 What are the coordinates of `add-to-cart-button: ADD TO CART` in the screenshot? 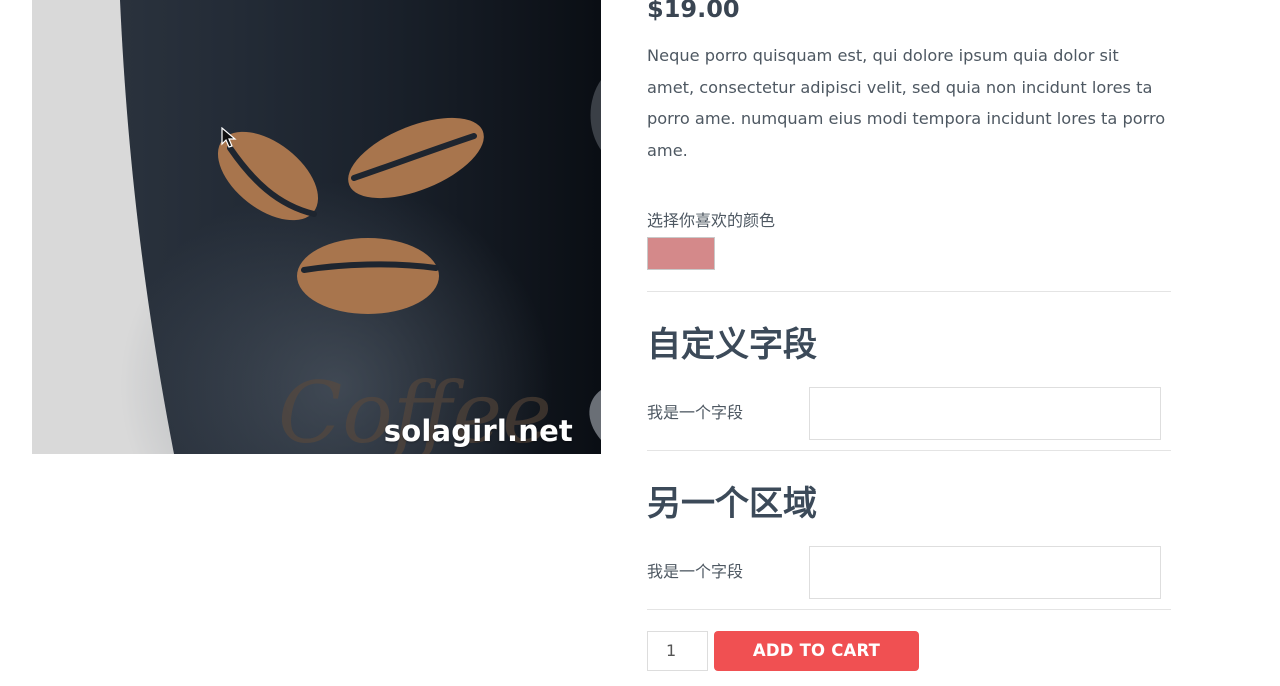 It's located at (816, 651).